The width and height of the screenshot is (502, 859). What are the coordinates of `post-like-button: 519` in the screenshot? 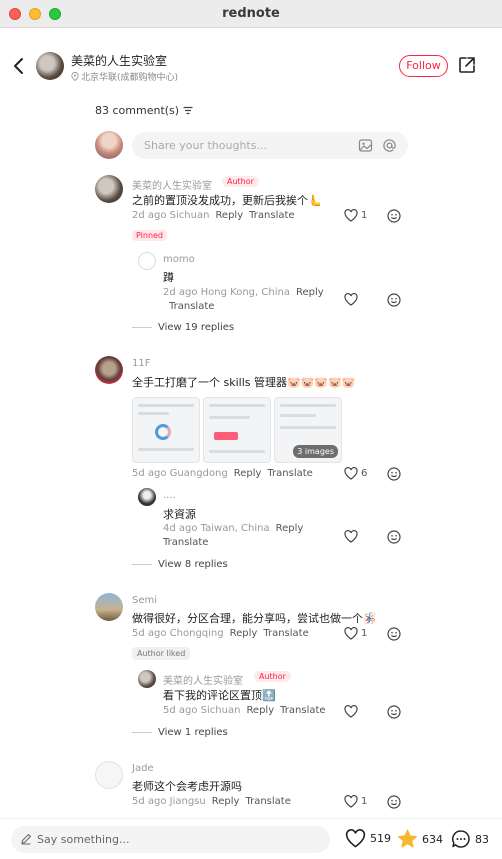 It's located at (368, 838).